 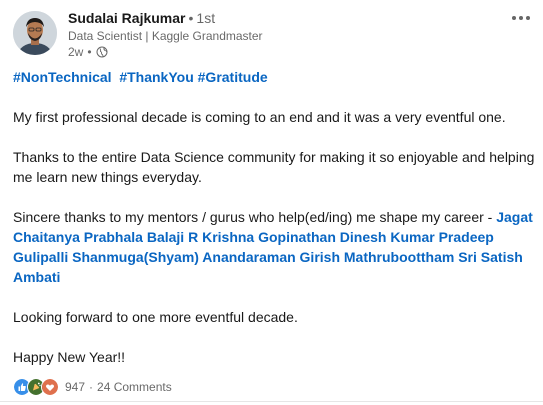 I want to click on author-avatar, so click(x=35, y=33).